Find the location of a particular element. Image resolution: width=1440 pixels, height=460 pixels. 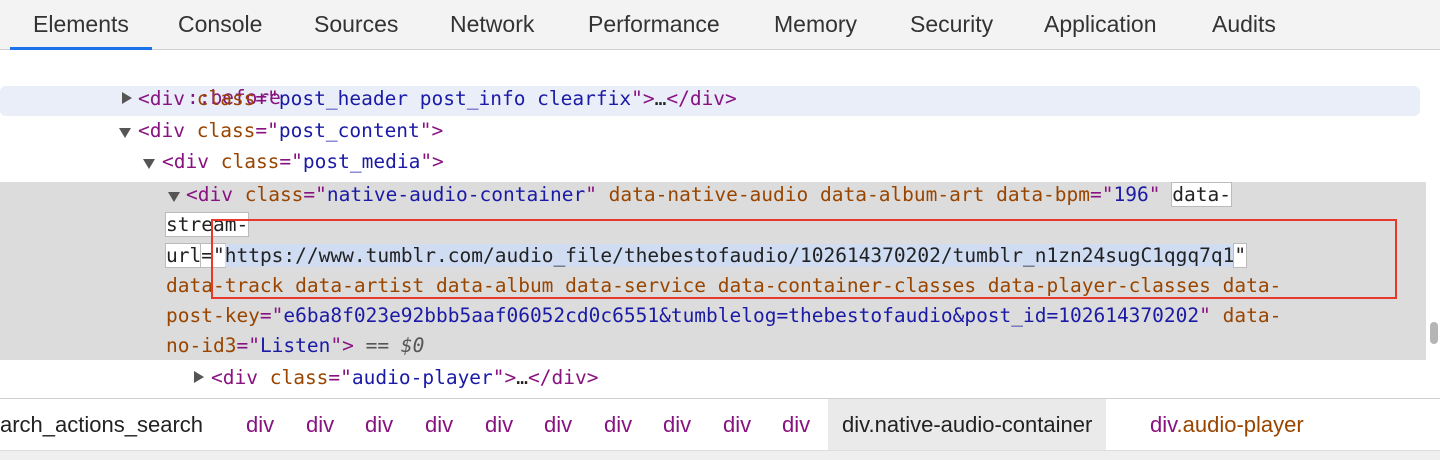

panel-bottom-edge is located at coordinates (720, 455).